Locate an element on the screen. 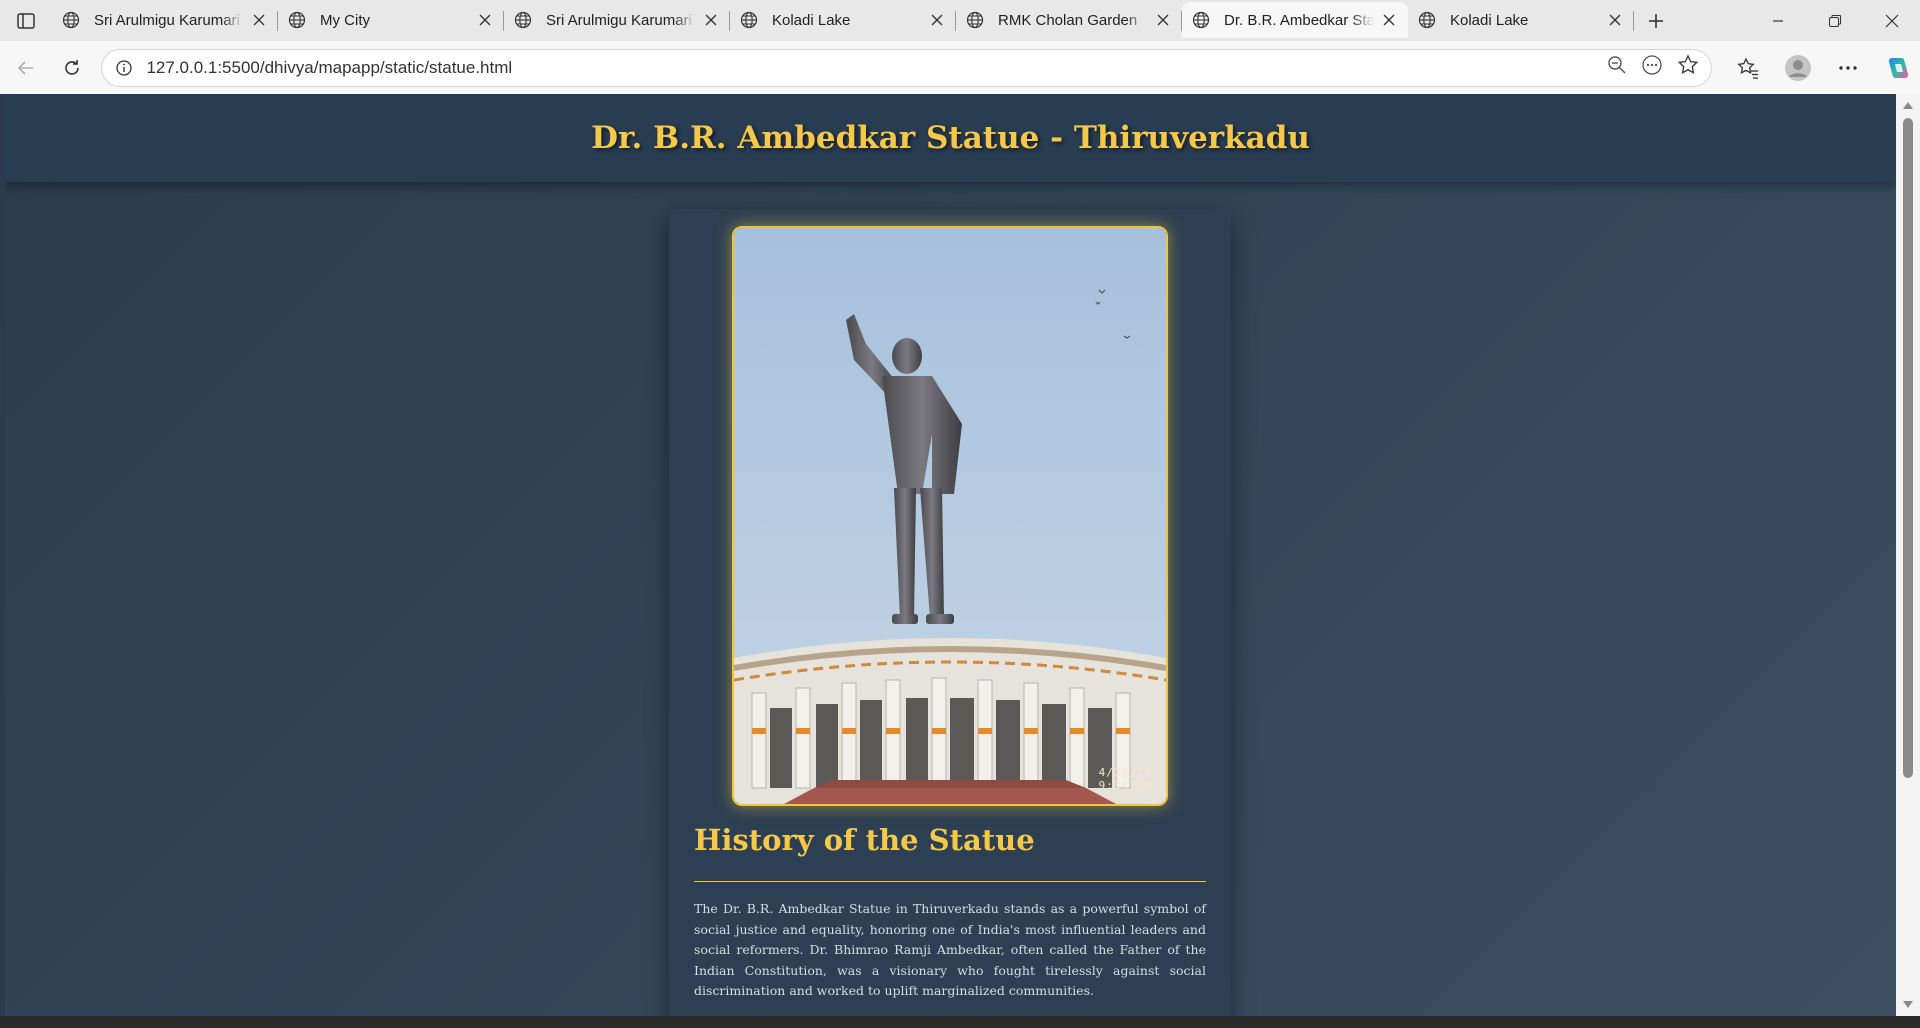 The image size is (1920, 1028). tab-6: Koladi Lake is located at coordinates (1521, 20).